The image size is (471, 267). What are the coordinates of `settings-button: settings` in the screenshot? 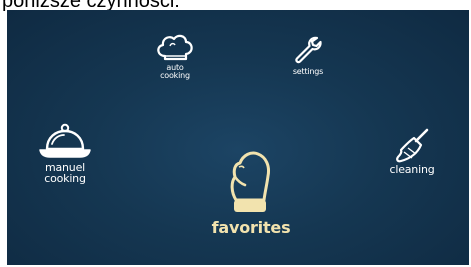 It's located at (308, 55).